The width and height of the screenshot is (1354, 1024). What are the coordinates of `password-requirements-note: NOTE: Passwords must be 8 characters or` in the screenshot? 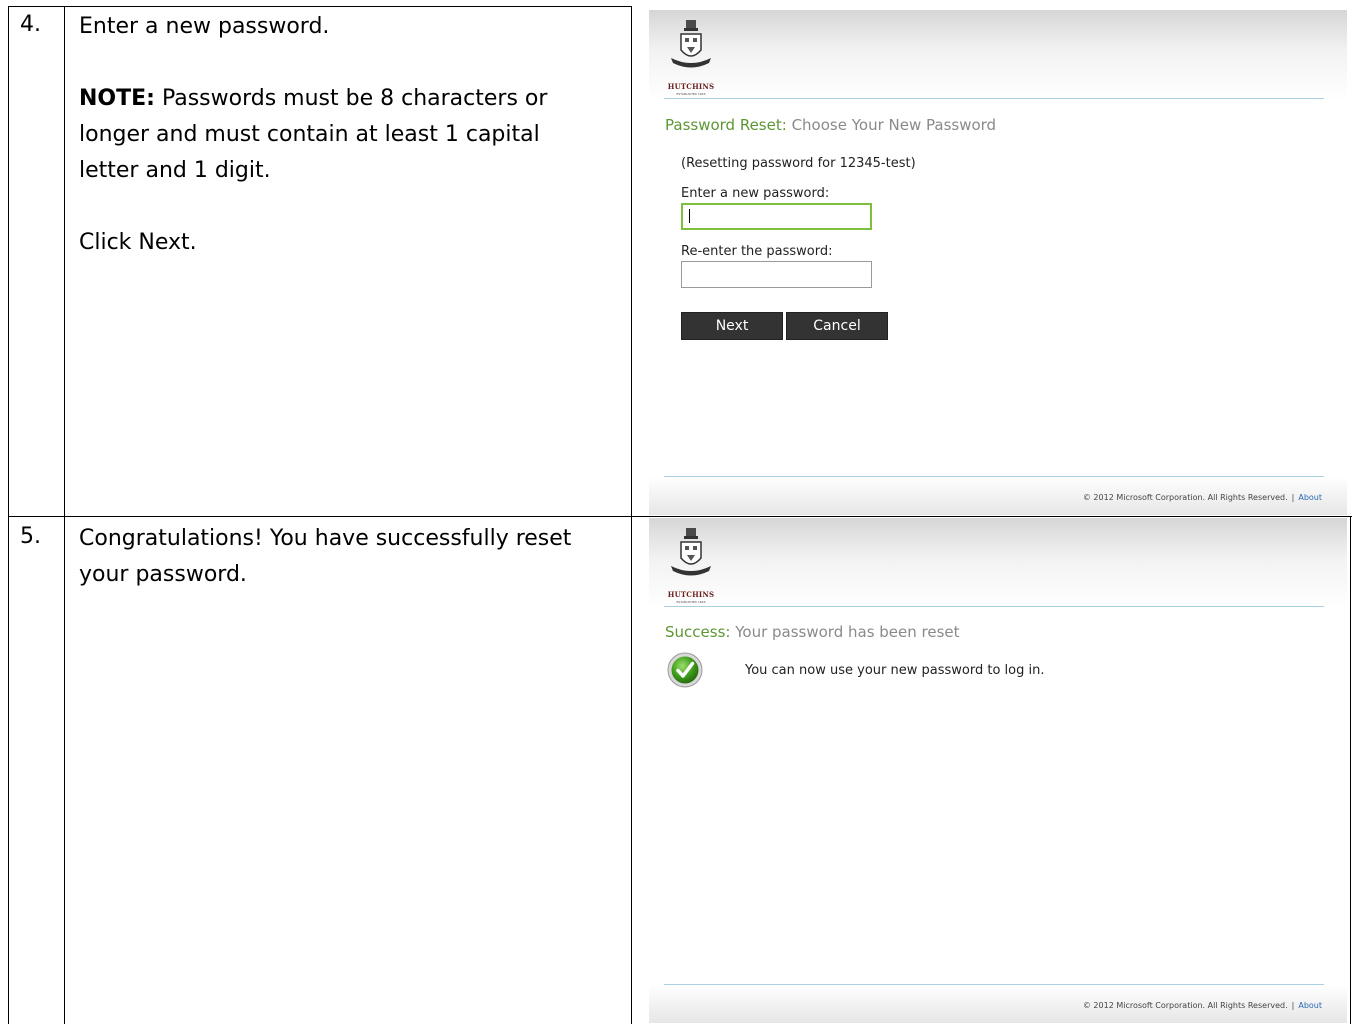 It's located at (349, 99).